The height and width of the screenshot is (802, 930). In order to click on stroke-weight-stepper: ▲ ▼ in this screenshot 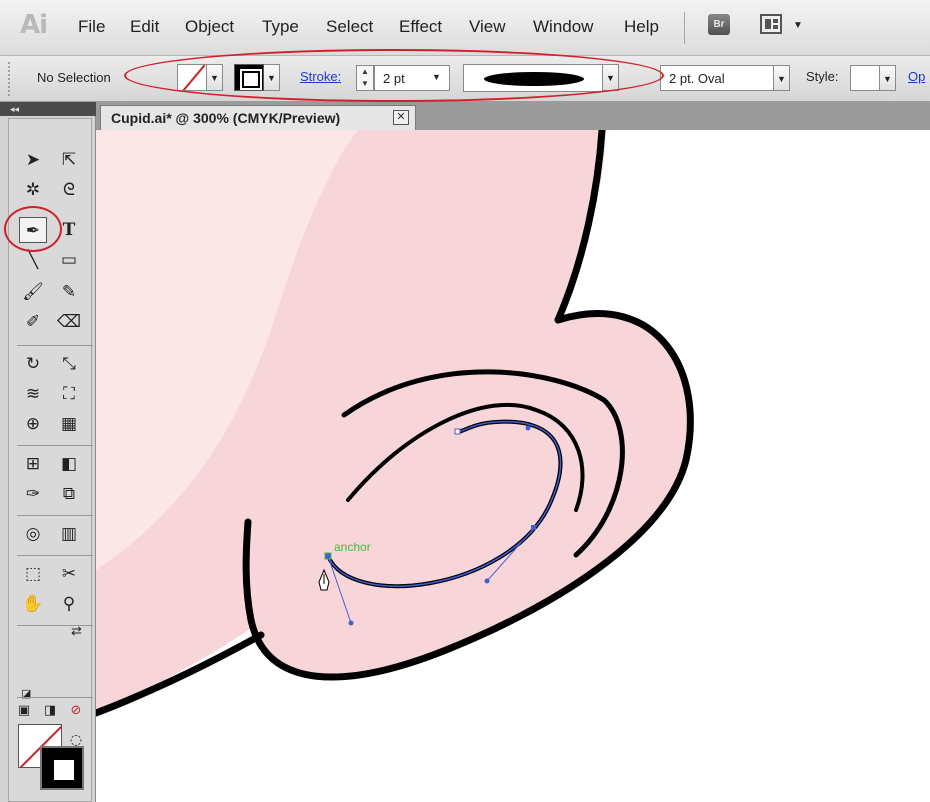, I will do `click(365, 78)`.